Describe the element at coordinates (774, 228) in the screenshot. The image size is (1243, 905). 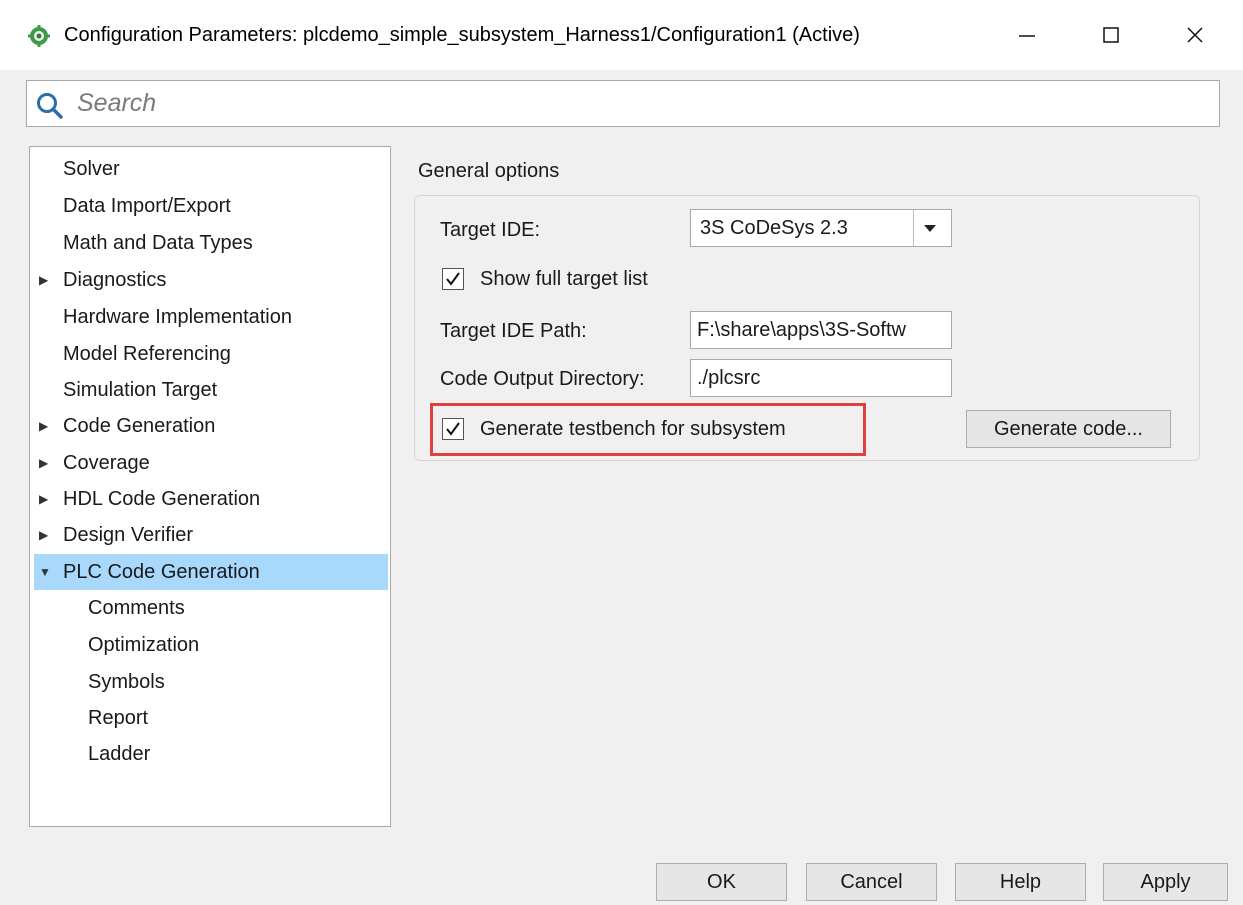
I see `target-ide-value: 3S CoDeSys 2.3` at that location.